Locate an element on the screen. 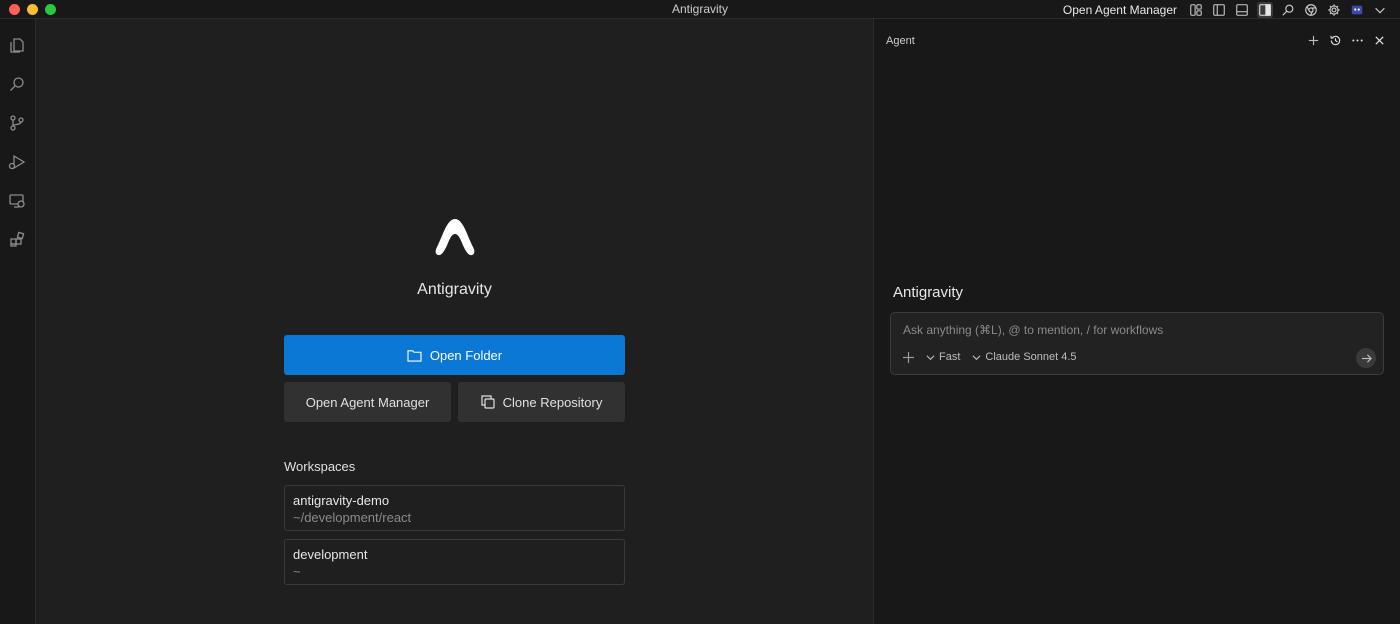  agent-title: Antigravity is located at coordinates (928, 292).